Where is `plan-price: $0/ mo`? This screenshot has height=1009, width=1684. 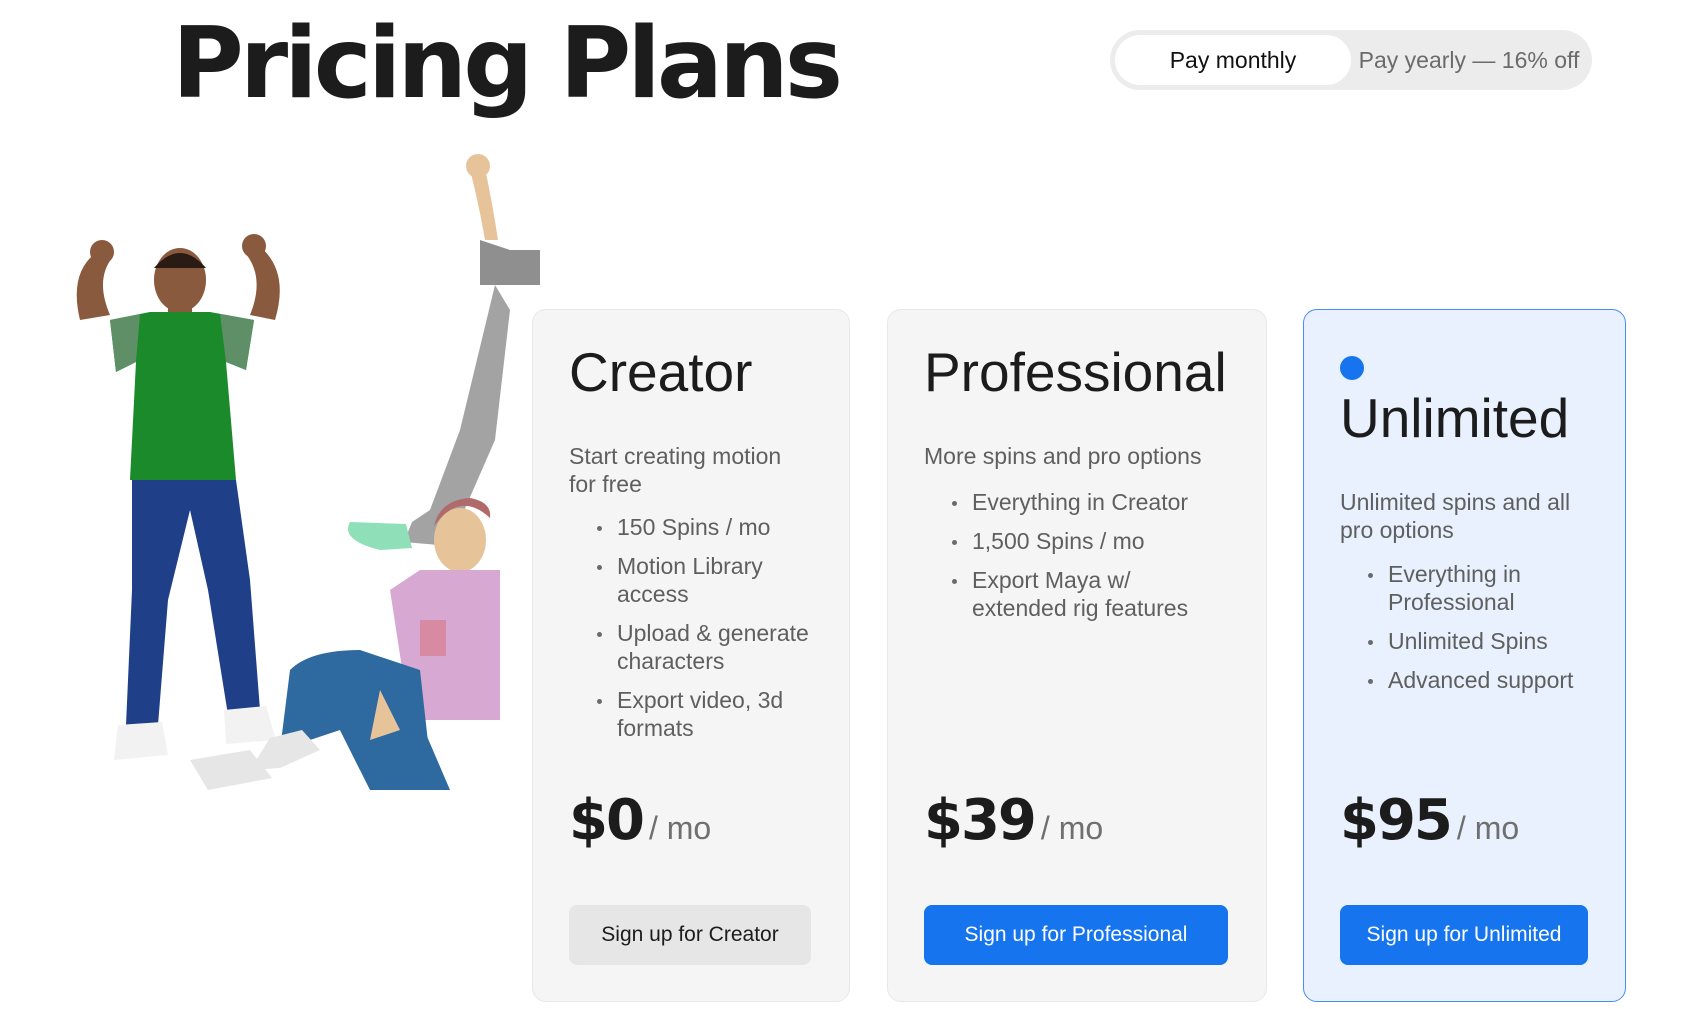
plan-price: $0/ mo is located at coordinates (640, 820).